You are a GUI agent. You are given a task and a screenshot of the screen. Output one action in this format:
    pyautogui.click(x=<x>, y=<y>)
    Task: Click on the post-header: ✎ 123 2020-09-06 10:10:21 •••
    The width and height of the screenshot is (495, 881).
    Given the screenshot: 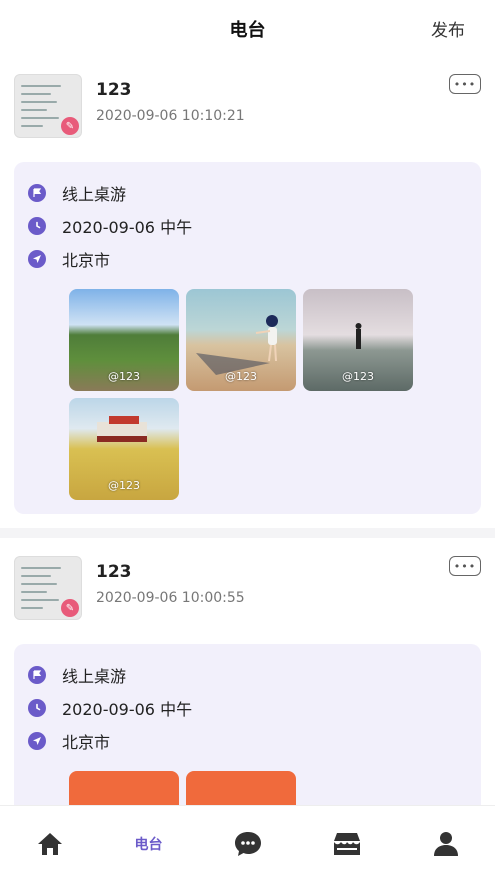 What is the action you would take?
    pyautogui.click(x=247, y=108)
    